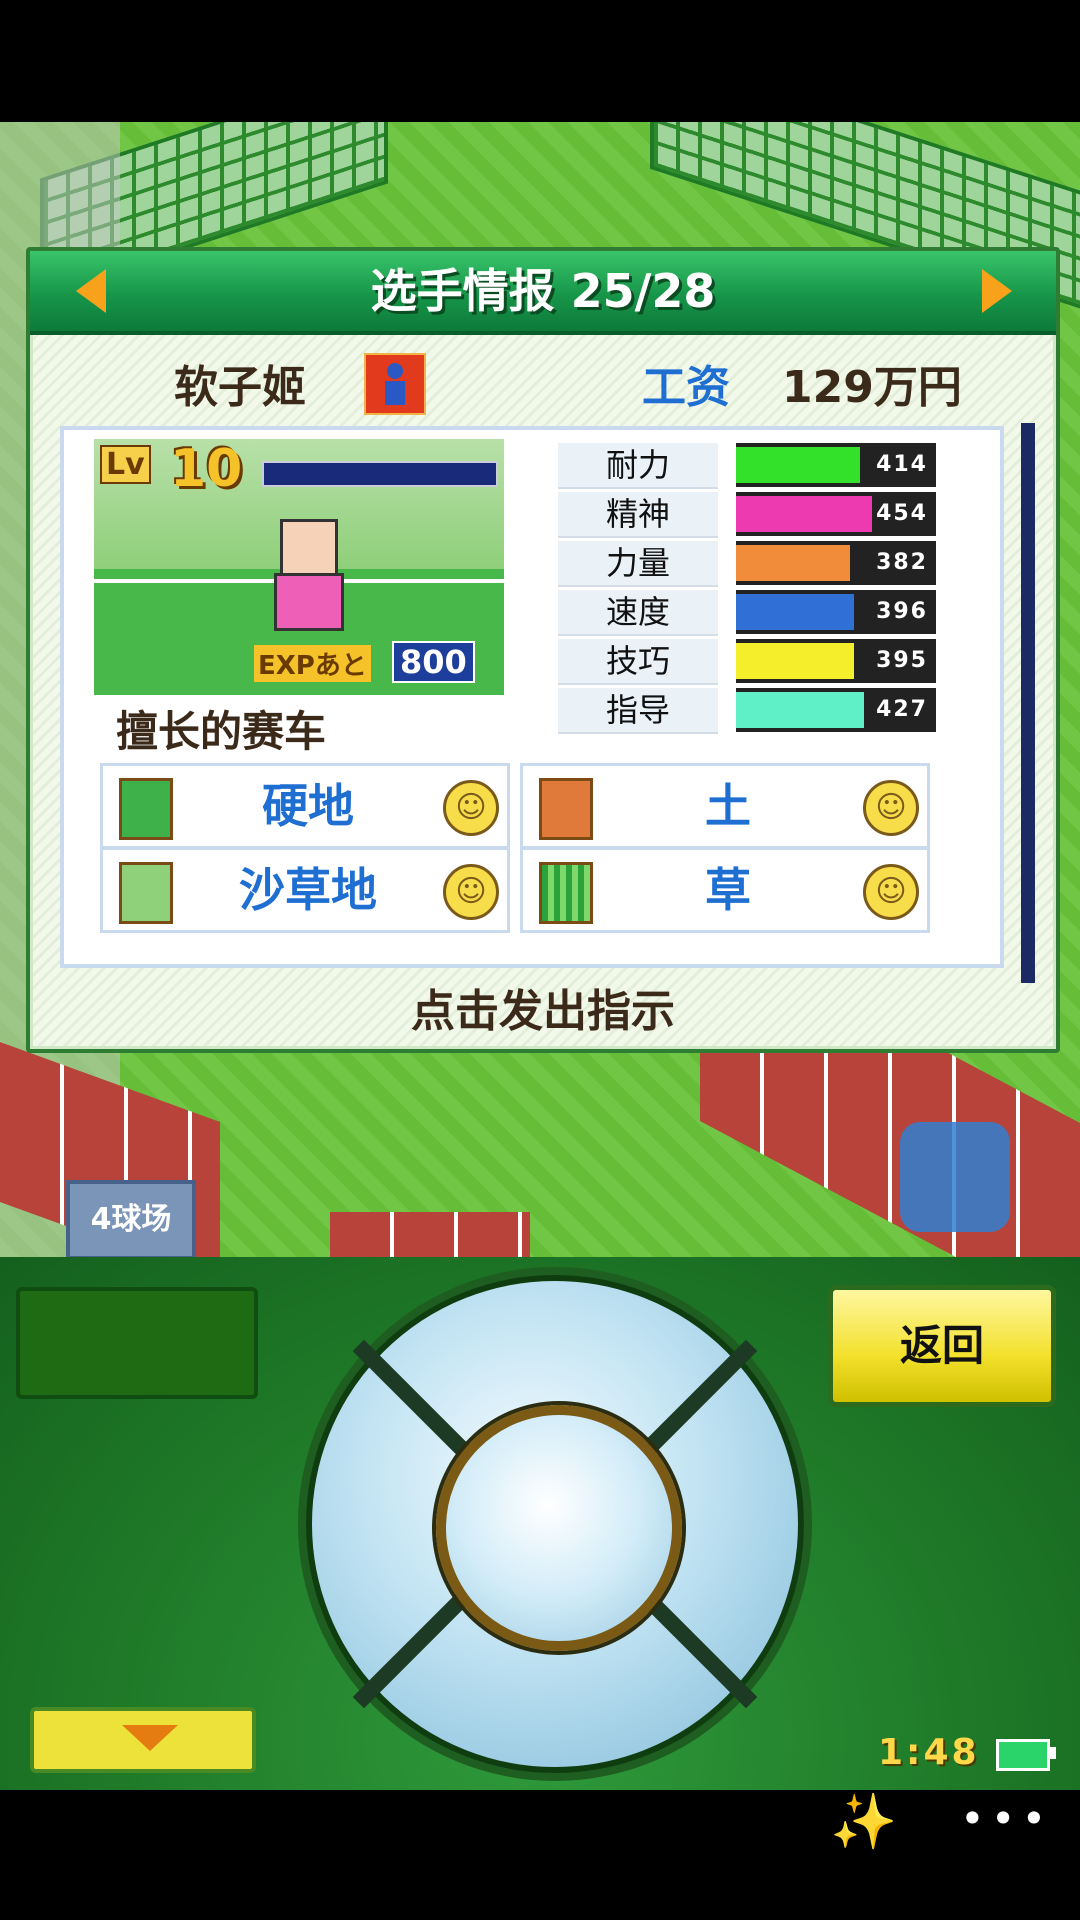 This screenshot has width=1080, height=1920. I want to click on court-name: 沙草地, so click(308, 890).